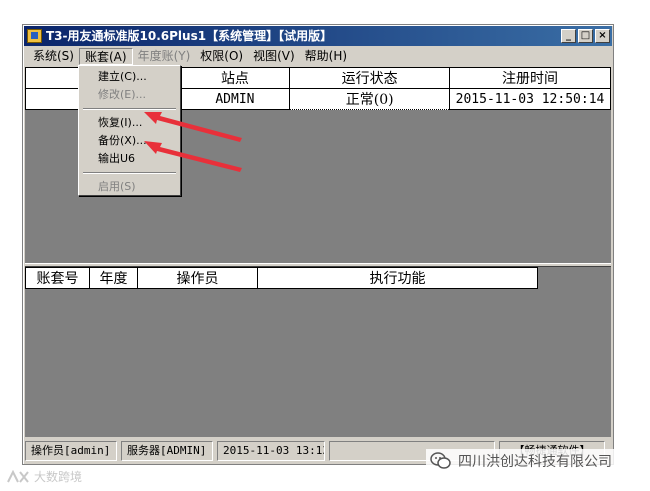 The width and height of the screenshot is (650, 491). Describe the element at coordinates (197, 278) in the screenshot. I see `col-header-operator: 操作员` at that location.